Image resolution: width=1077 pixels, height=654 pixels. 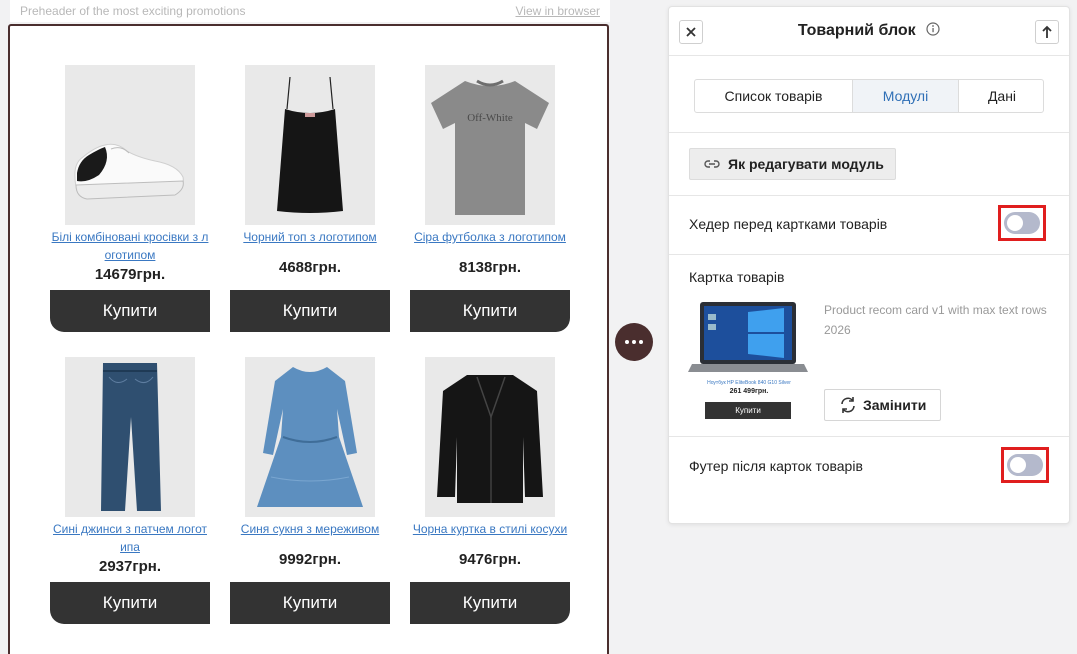 I want to click on info-icon, so click(x=933, y=29).